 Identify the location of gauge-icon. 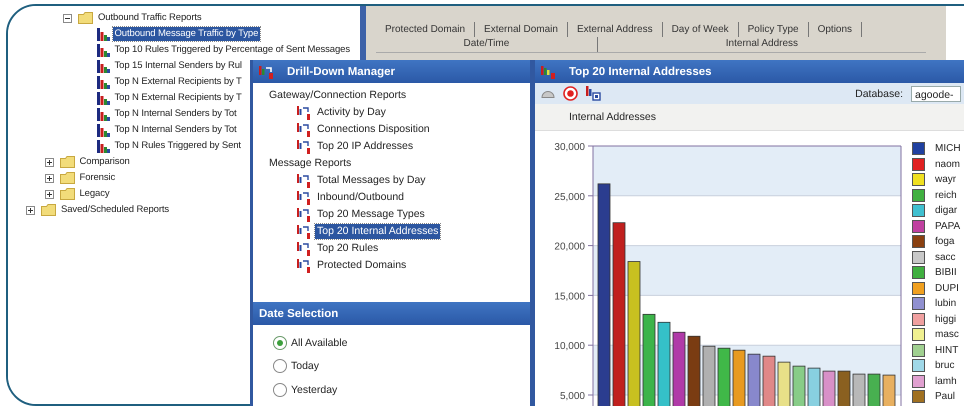
(548, 93).